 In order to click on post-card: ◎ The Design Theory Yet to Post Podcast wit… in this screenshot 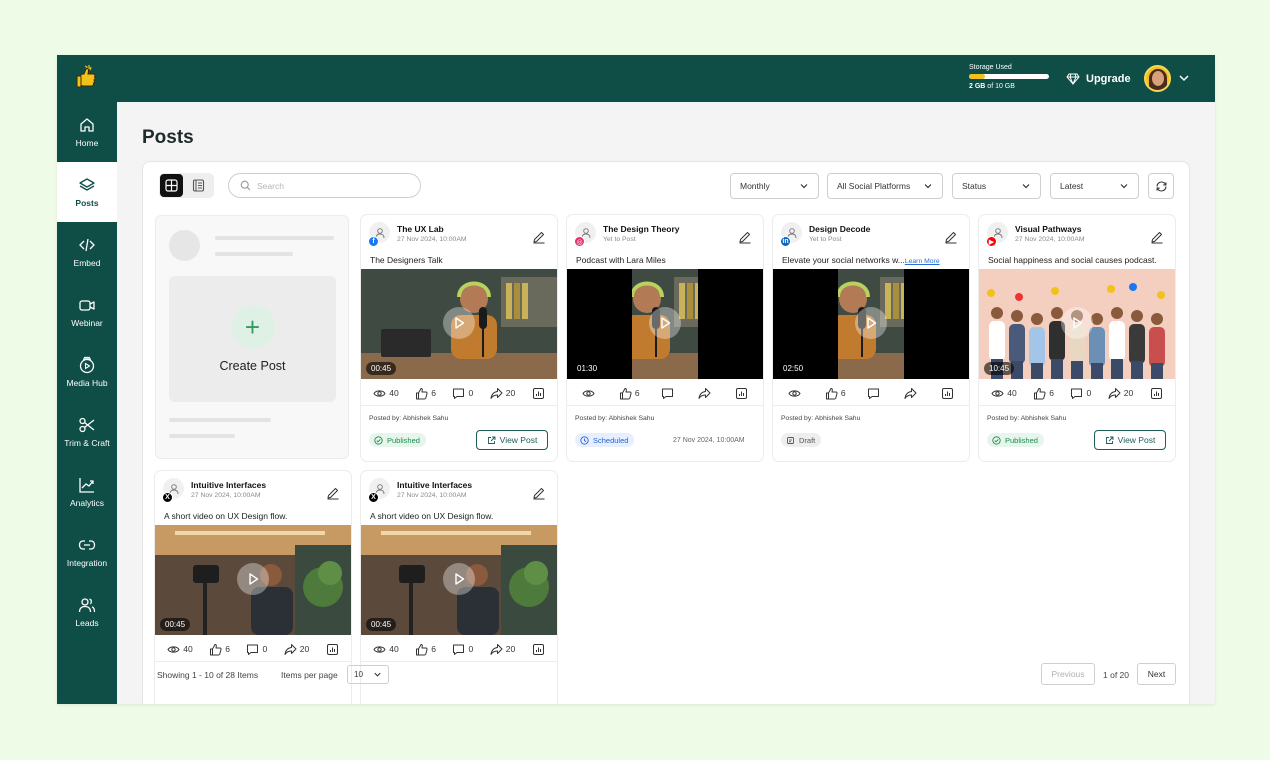, I will do `click(665, 338)`.